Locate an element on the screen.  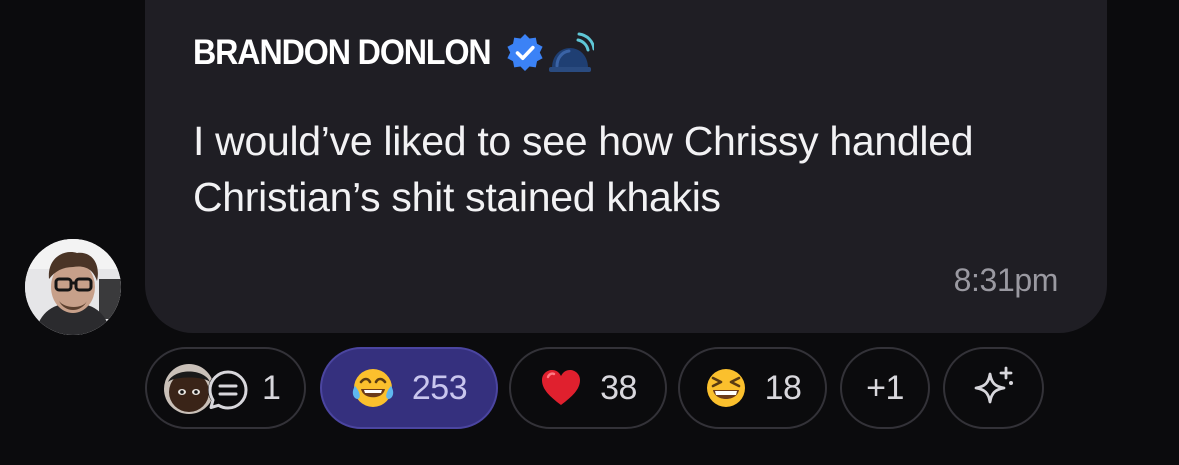
more-reactions-button: +1 is located at coordinates (885, 388).